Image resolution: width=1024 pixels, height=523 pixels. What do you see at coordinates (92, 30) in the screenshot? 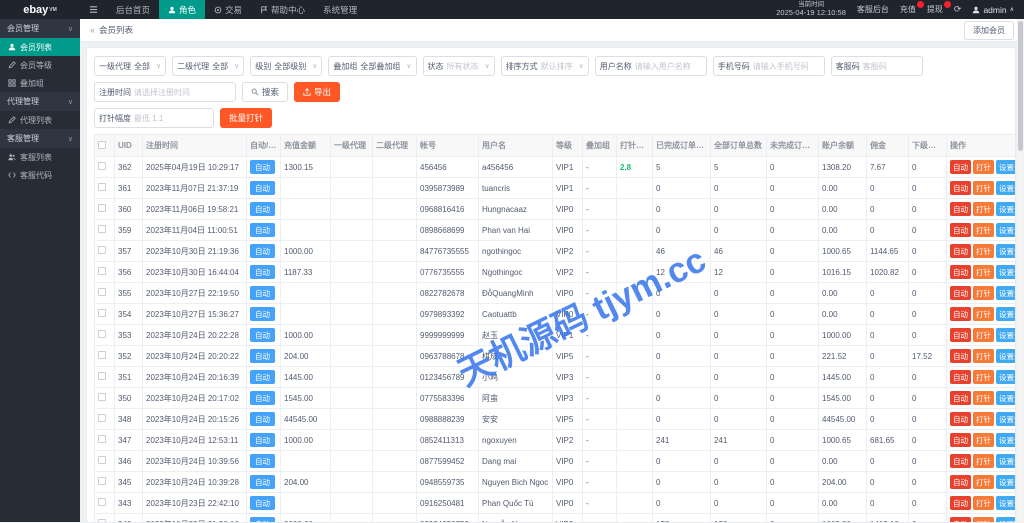
I see `breadcrumb-collapse-icon: «` at bounding box center [92, 30].